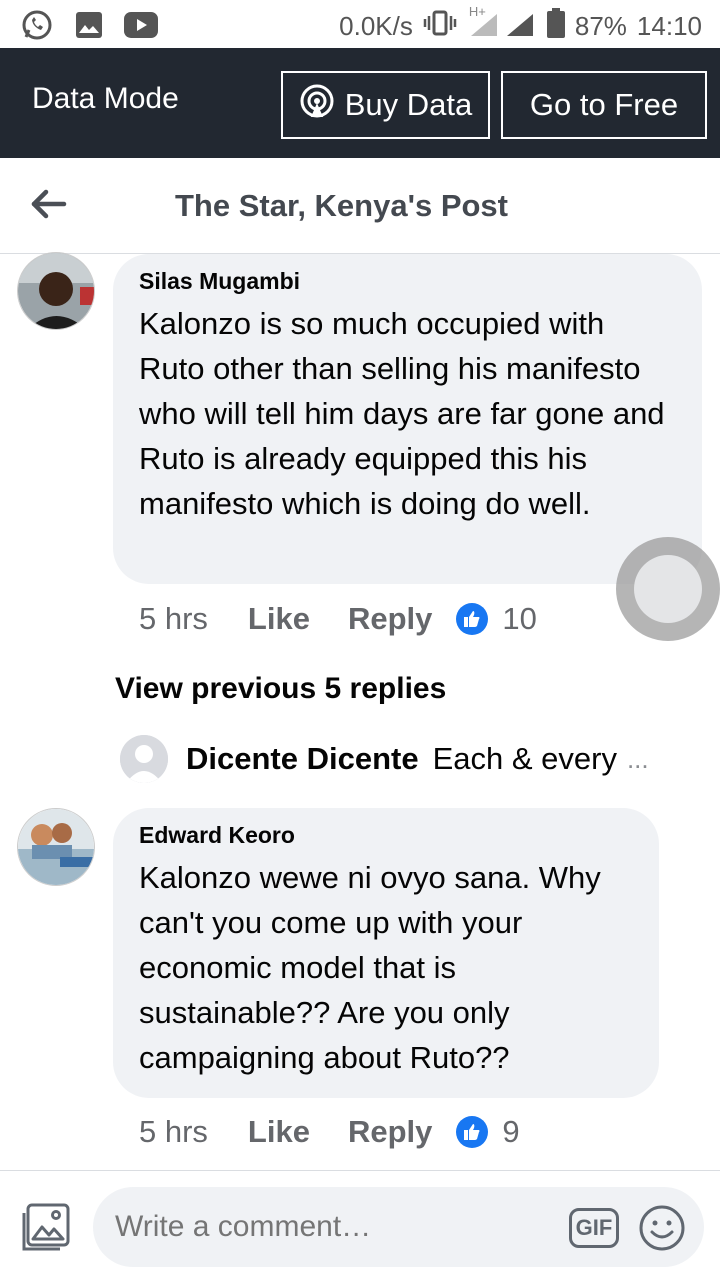  Describe the element at coordinates (341, 205) in the screenshot. I see `page-title: The Star, Kenya's Post` at that location.